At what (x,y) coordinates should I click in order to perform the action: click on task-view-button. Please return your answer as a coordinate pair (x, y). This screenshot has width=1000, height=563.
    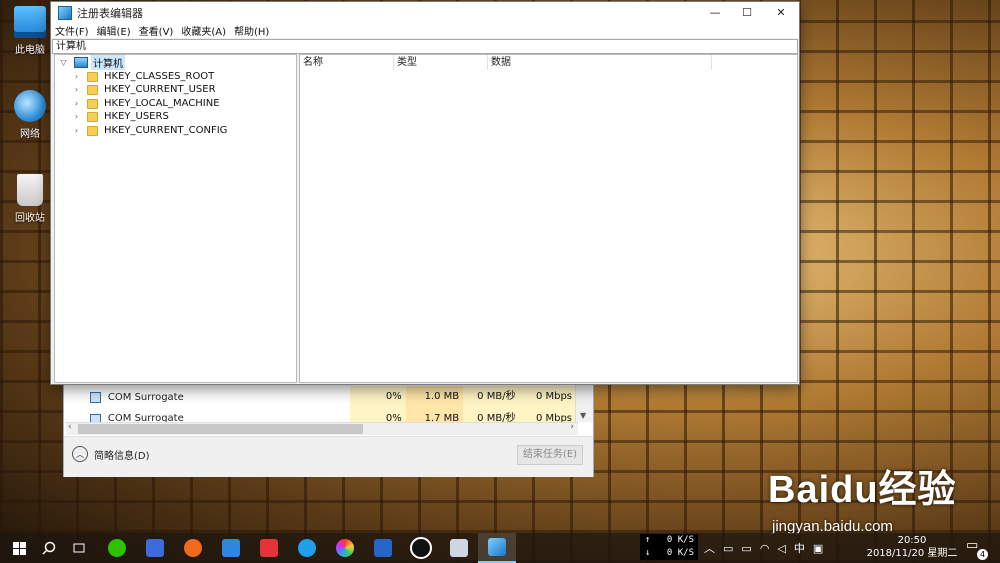
    Looking at the image, I should click on (79, 548).